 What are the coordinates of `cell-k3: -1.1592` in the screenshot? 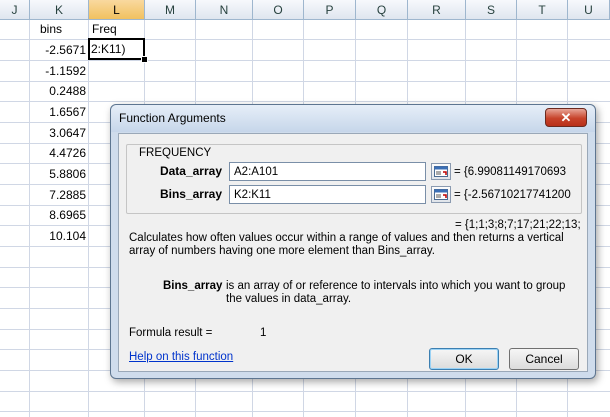 It's located at (58, 71).